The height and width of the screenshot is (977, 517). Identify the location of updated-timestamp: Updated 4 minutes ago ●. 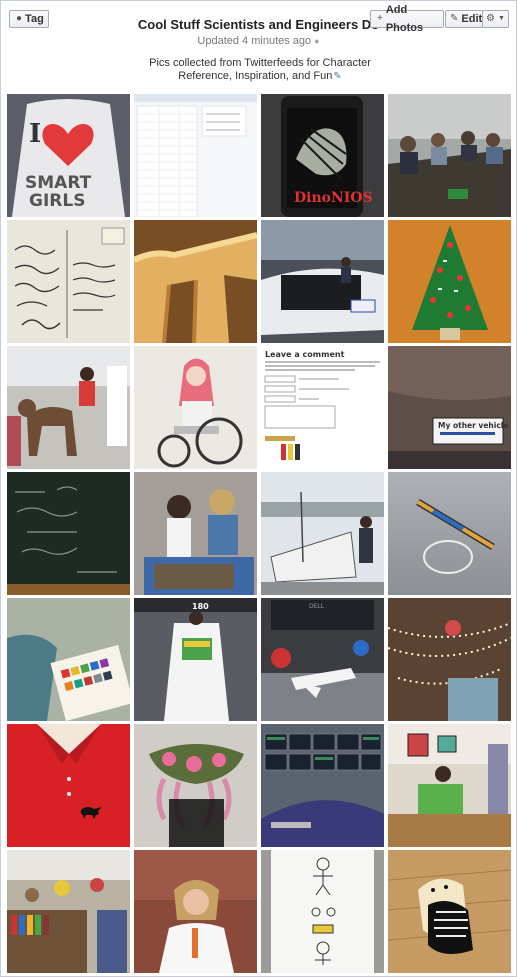
(258, 41).